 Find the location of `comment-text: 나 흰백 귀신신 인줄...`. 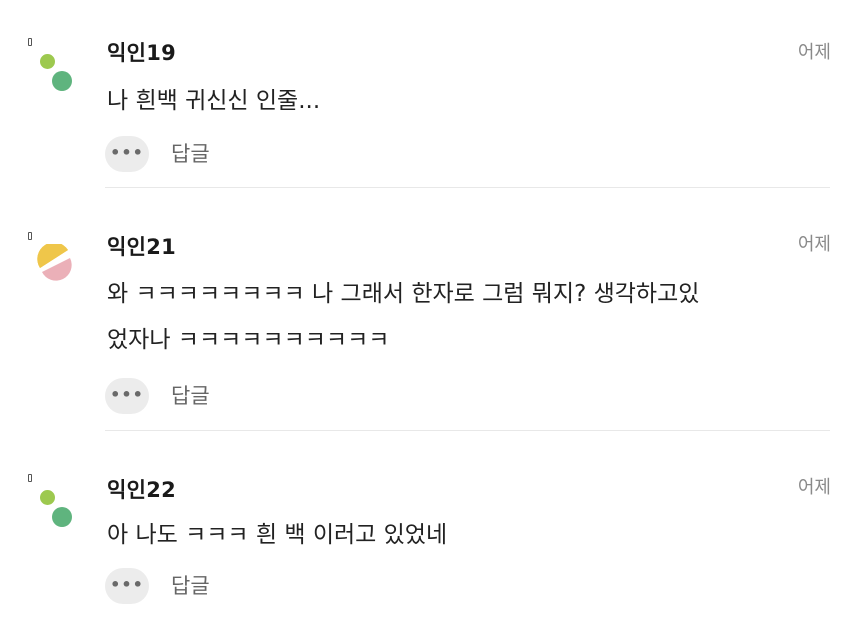

comment-text: 나 흰백 귀신신 인줄... is located at coordinates (467, 101).